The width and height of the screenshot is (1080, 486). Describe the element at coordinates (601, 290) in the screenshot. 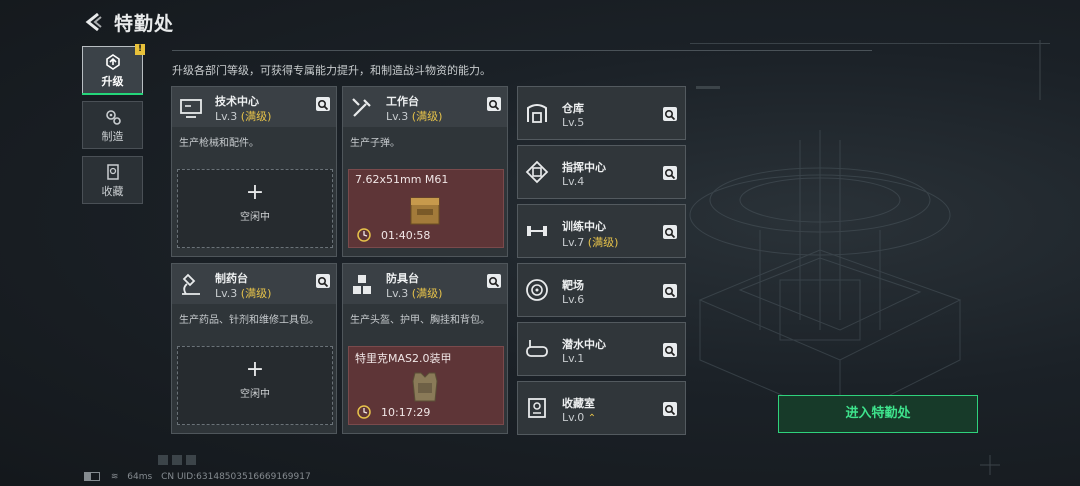

I see `facility-shooting-range: 靶场 Lv.6` at that location.